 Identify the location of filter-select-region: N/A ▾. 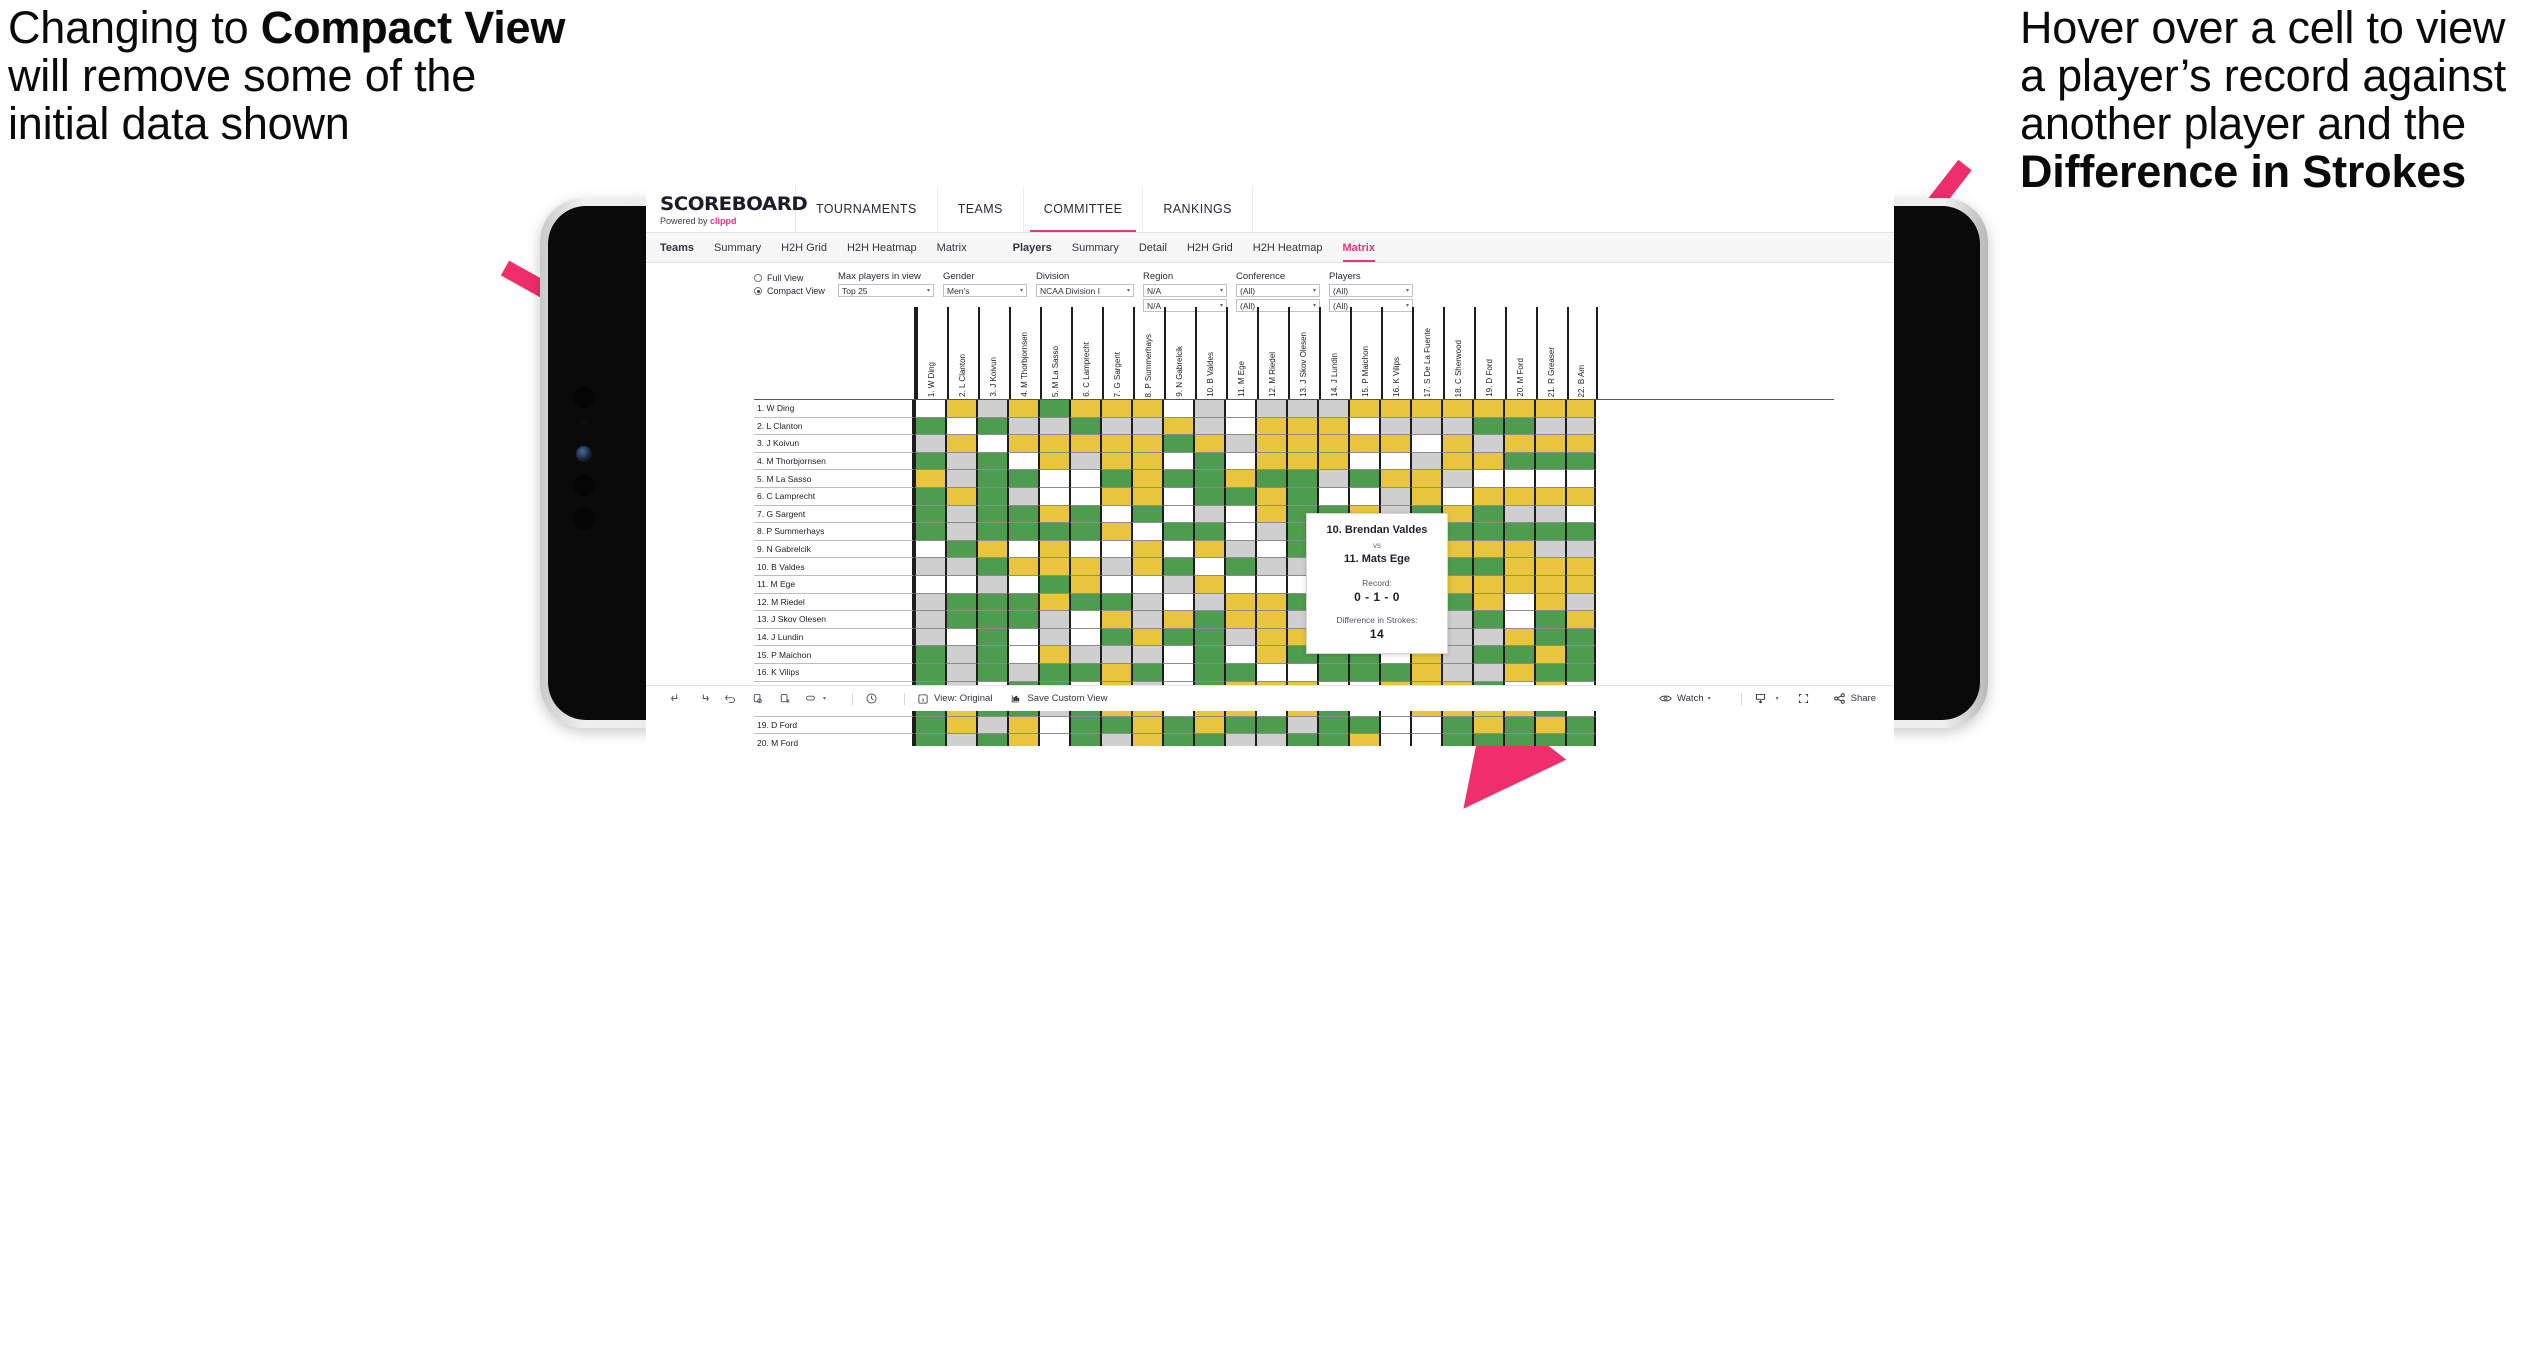
(1185, 290).